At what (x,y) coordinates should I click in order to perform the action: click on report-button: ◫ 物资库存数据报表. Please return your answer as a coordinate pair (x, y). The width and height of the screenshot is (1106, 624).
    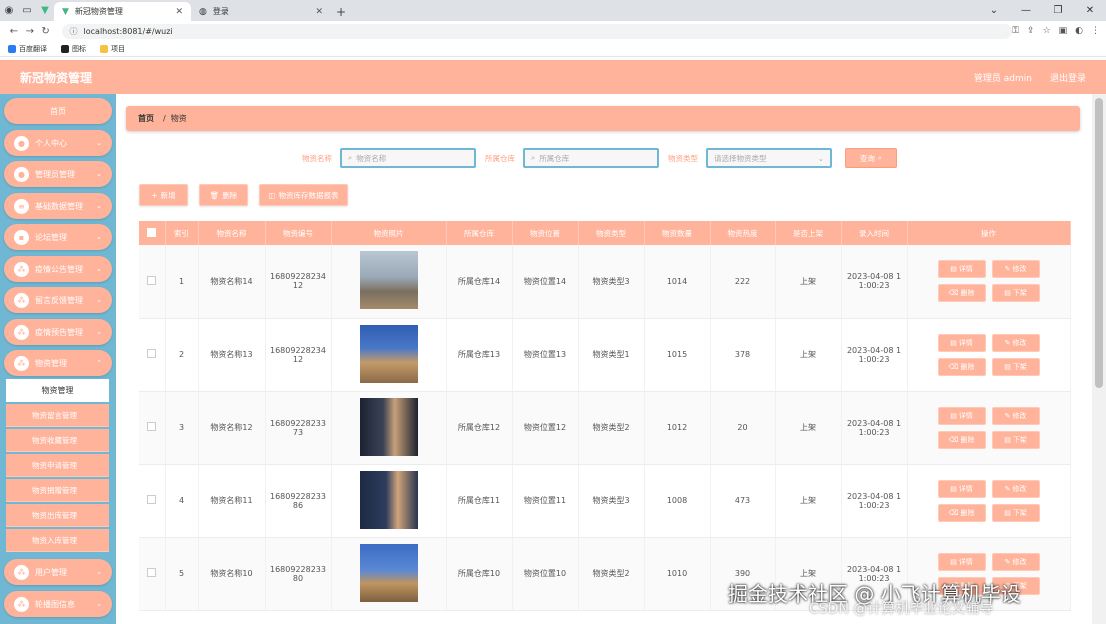
    Looking at the image, I should click on (303, 195).